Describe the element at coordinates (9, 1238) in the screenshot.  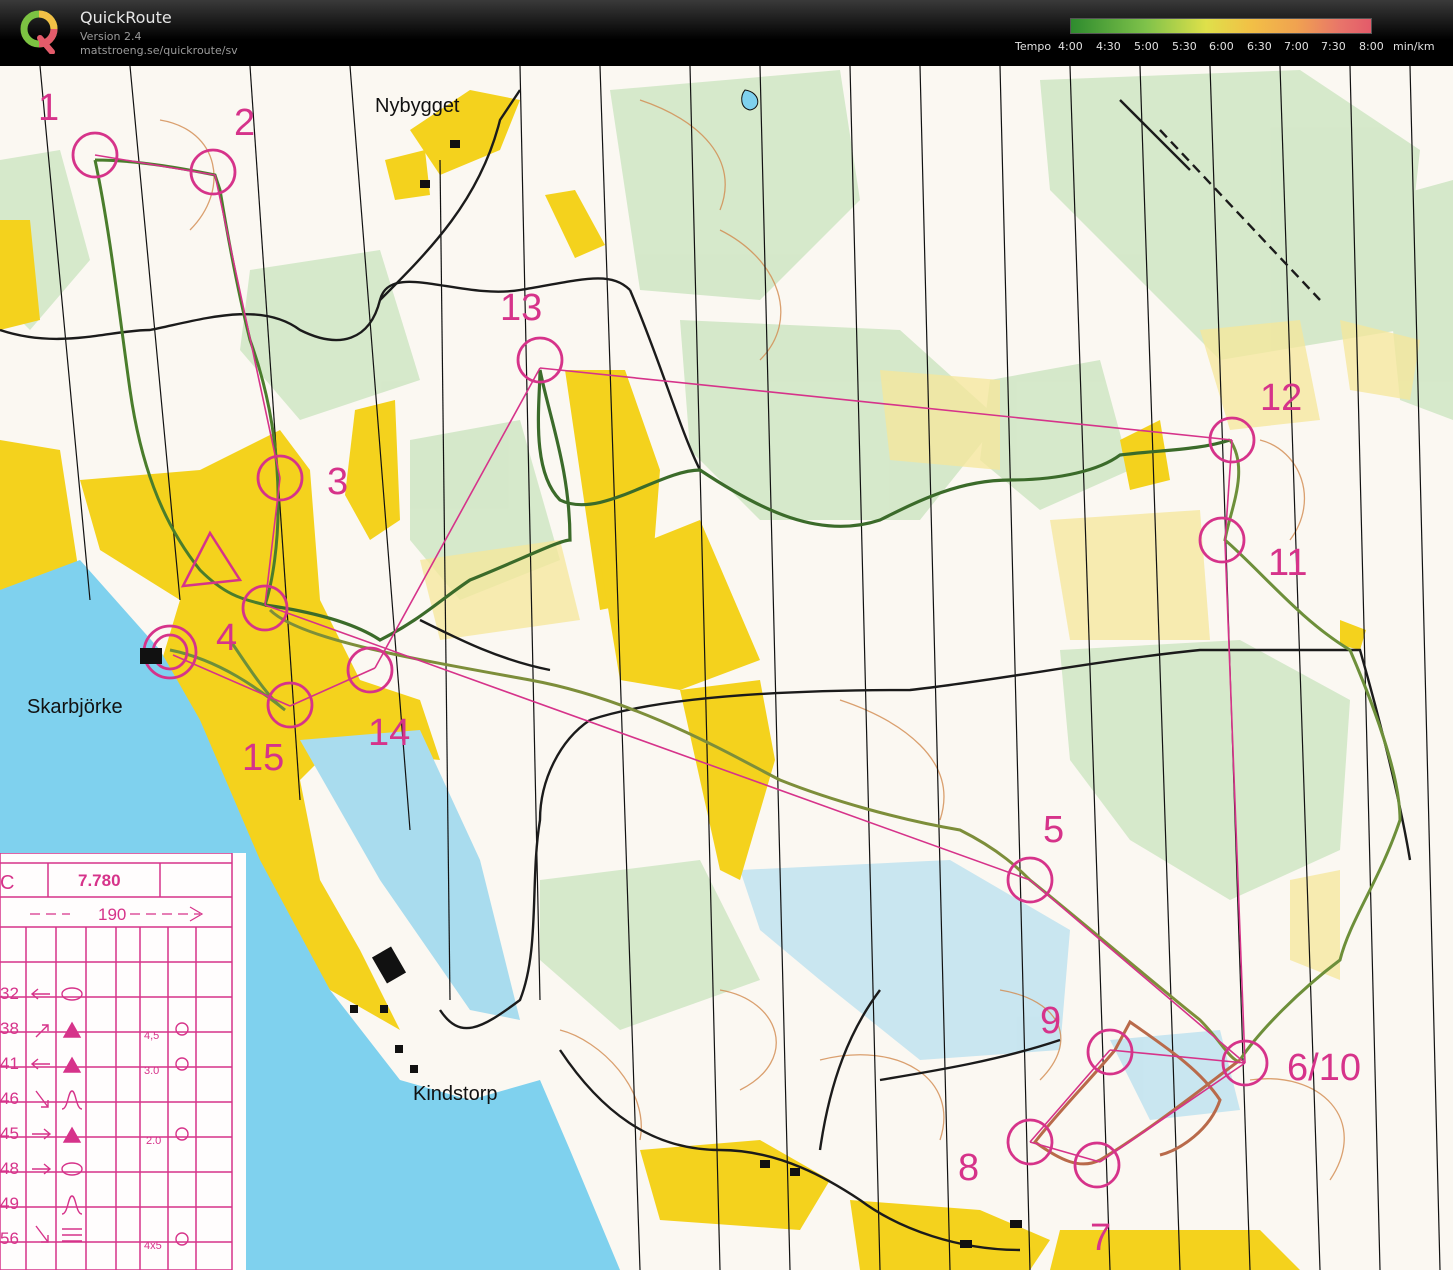
I see `row-code: 56` at that location.